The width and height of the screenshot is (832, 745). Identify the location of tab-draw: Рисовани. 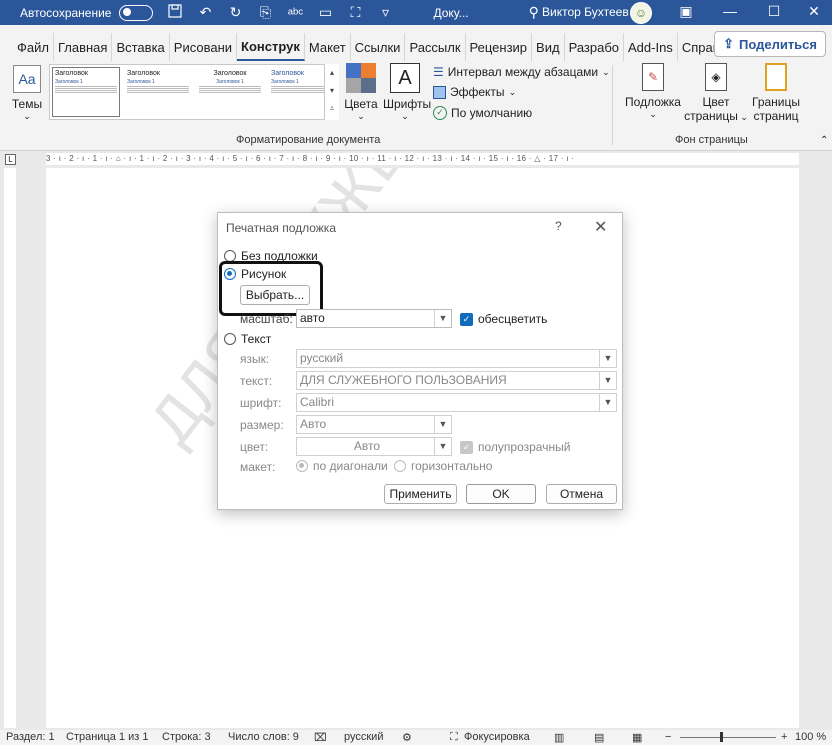
(204, 47).